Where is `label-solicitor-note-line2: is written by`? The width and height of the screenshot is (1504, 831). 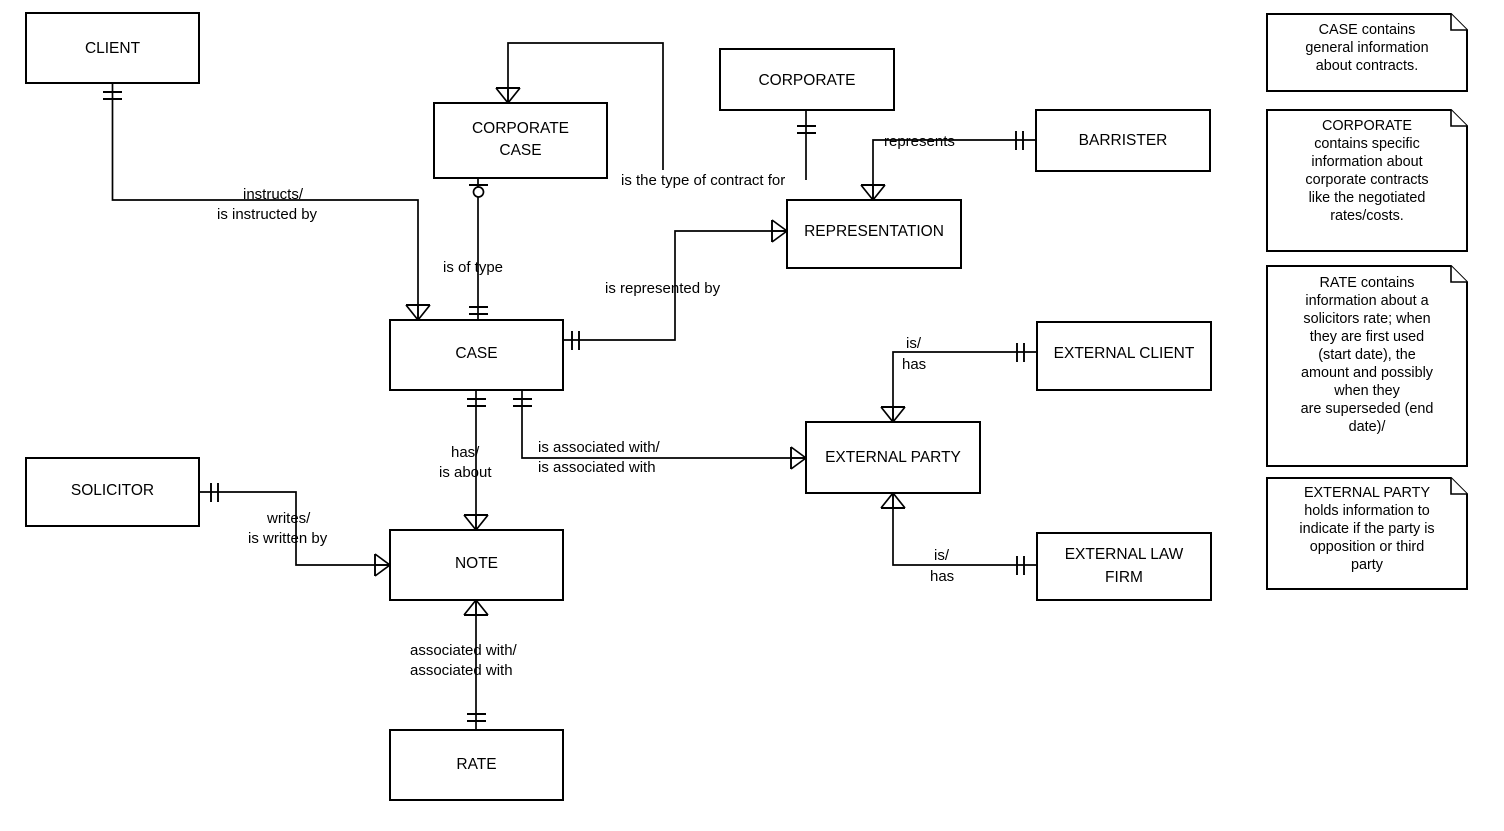
label-solicitor-note-line2: is written by is located at coordinates (288, 538).